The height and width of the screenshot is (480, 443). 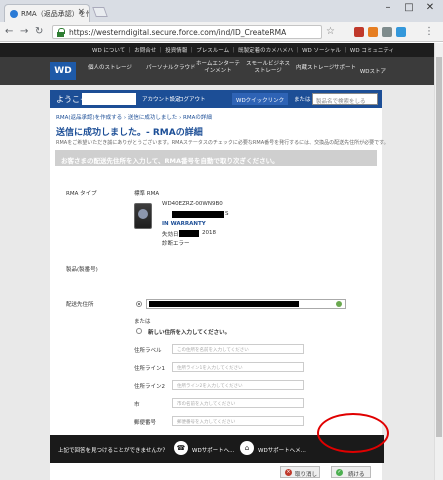 I want to click on logout-link: ログアウト, so click(x=192, y=99).